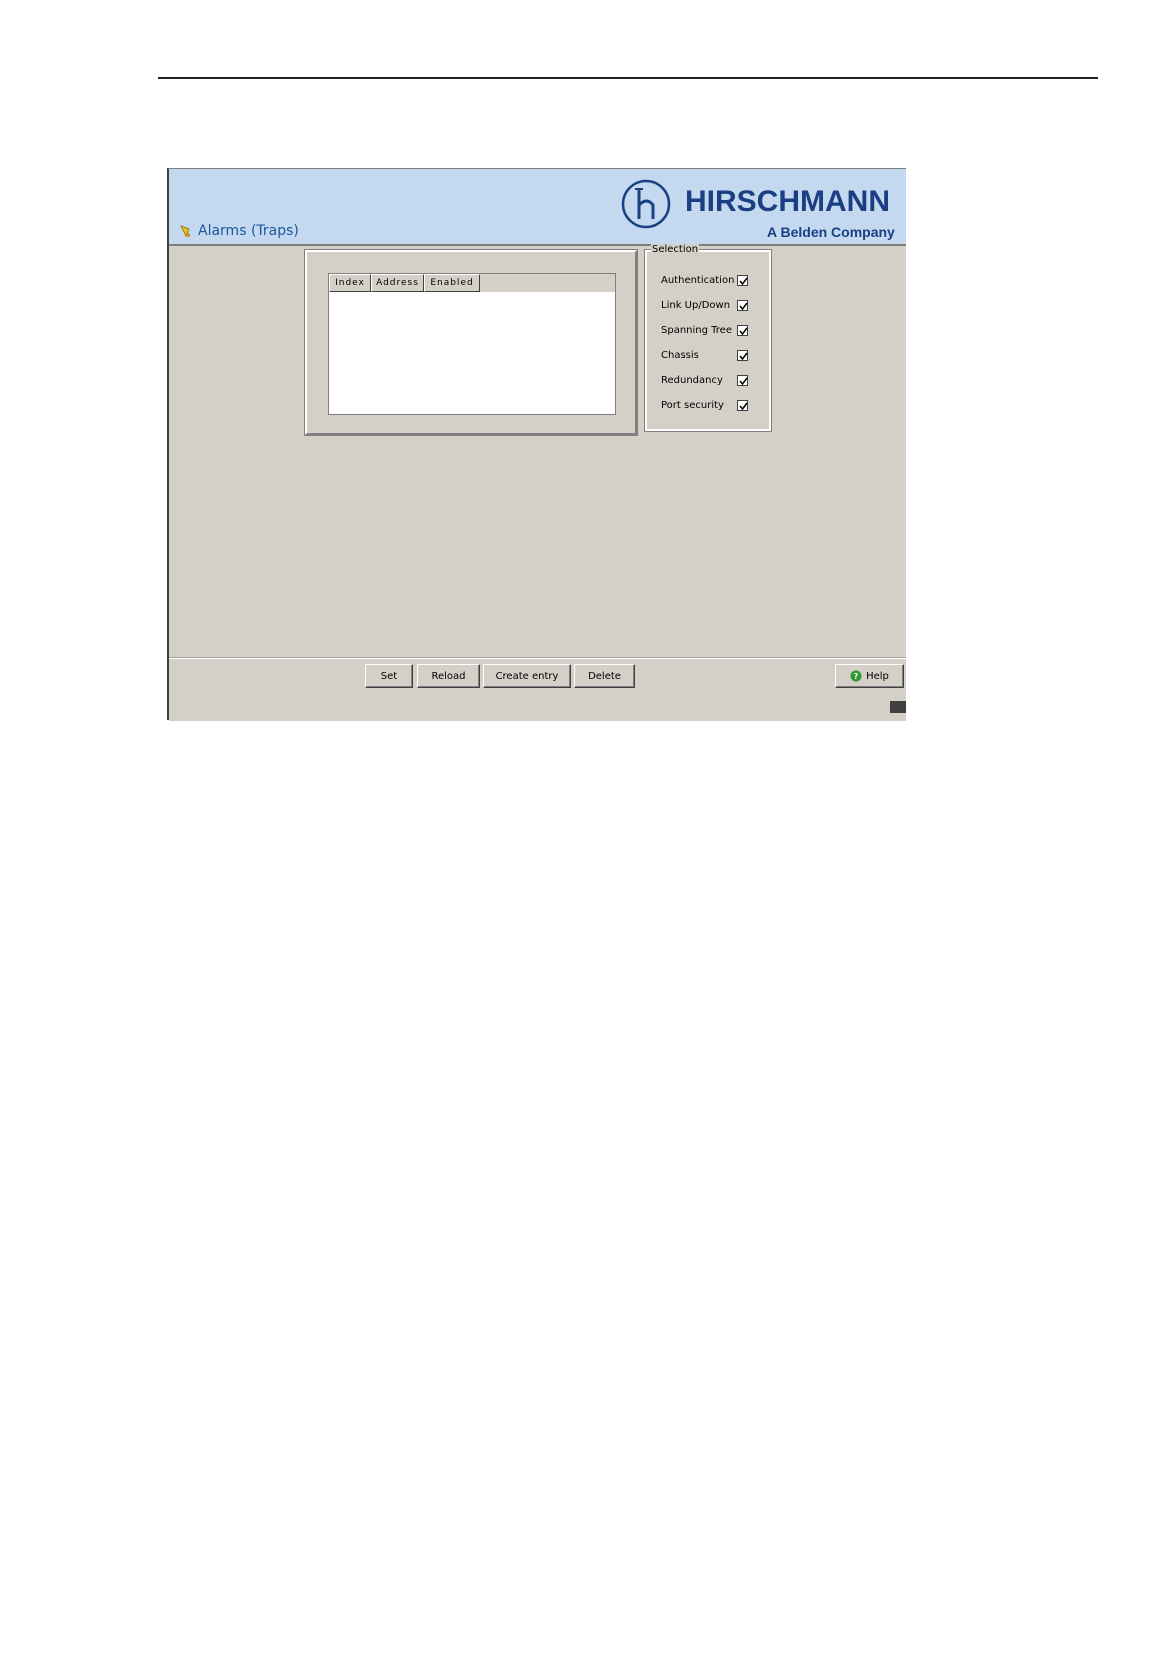 Image resolution: width=1174 pixels, height=1668 pixels. I want to click on selection-item-label: Spanning Tree, so click(696, 330).